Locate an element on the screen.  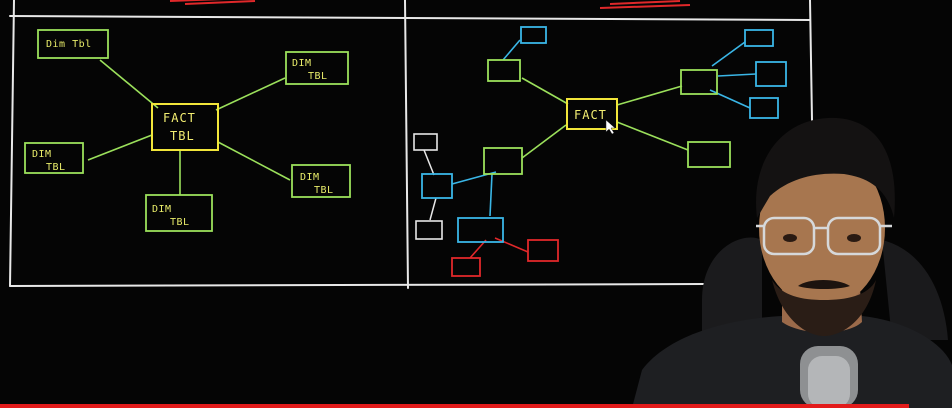
mouse-cursor-icon is located at coordinates (610, 127).